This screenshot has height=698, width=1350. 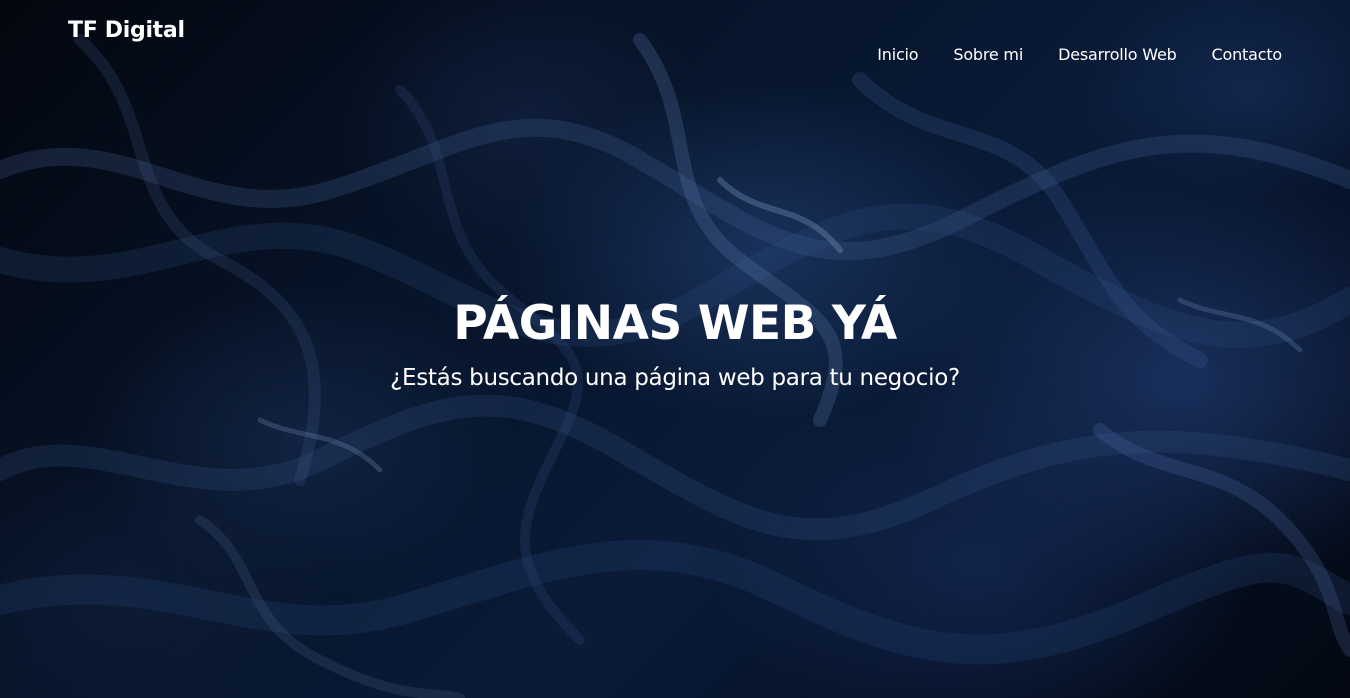 What do you see at coordinates (897, 54) in the screenshot?
I see `nav-link-inicio: Inicio` at bounding box center [897, 54].